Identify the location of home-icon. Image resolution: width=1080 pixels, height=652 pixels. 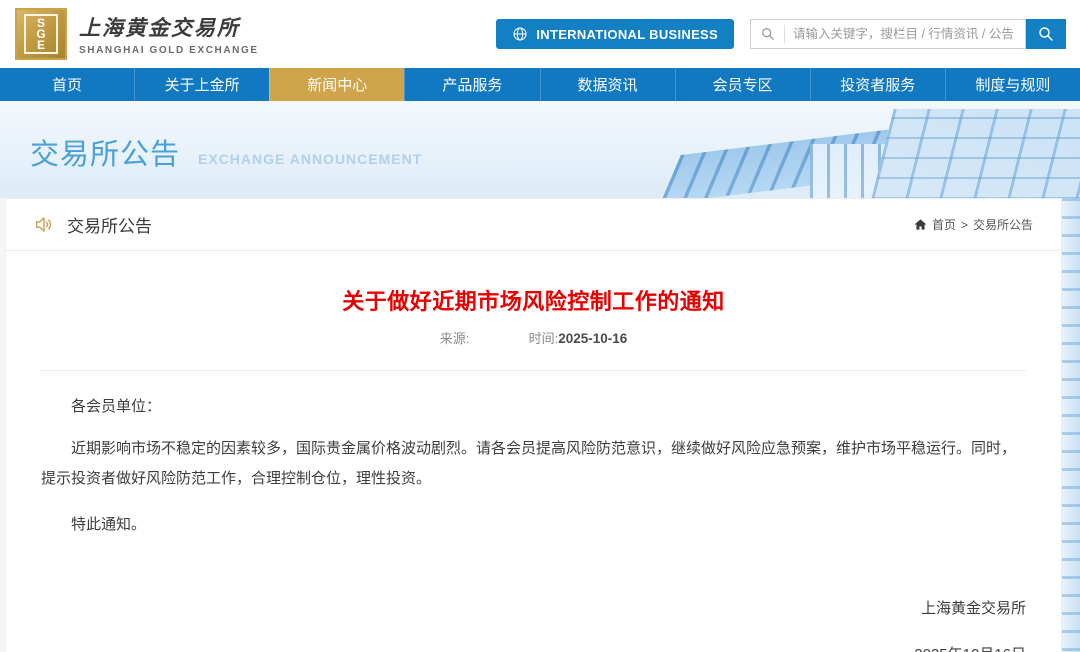
(920, 224).